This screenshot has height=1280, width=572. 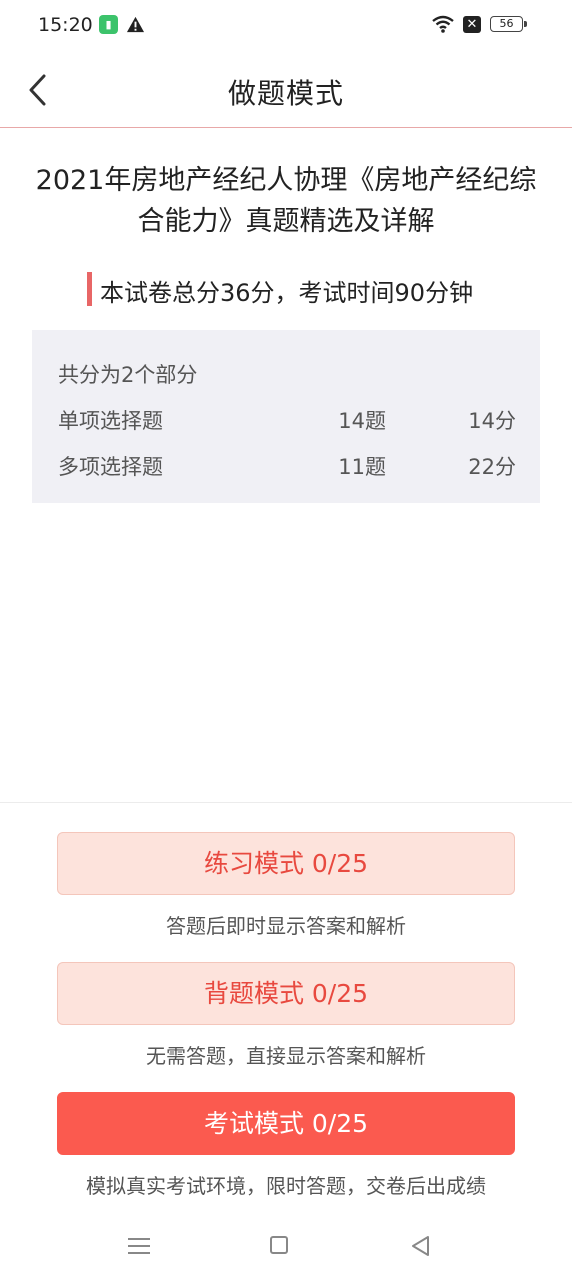 I want to click on status-bar: 15:20 ▮ ✕ 56, so click(x=286, y=26).